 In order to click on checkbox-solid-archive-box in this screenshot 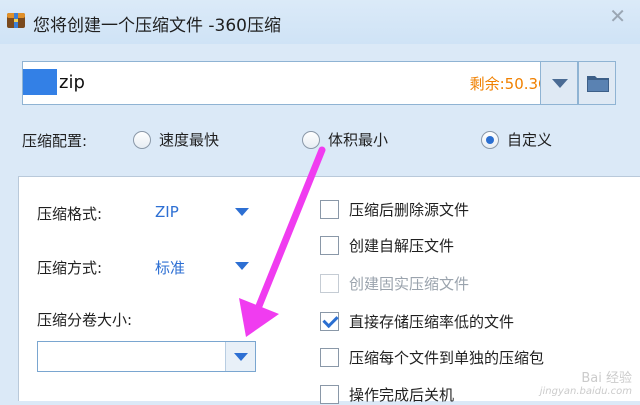, I will do `click(329, 283)`.